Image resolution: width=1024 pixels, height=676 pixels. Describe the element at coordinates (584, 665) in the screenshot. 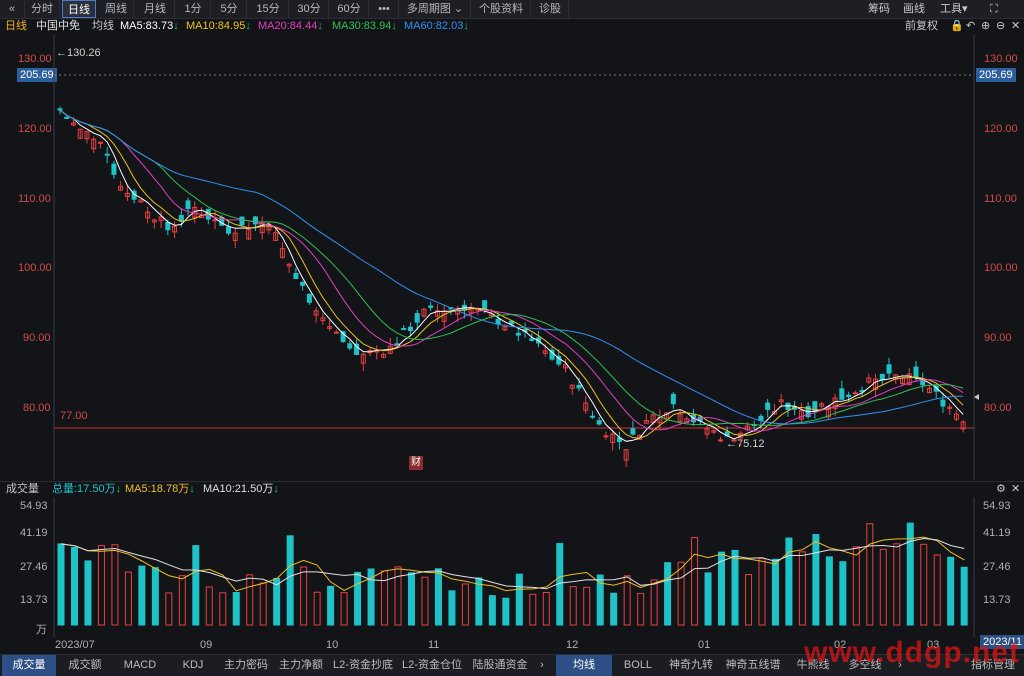

I see `tab-ma: 均线` at that location.